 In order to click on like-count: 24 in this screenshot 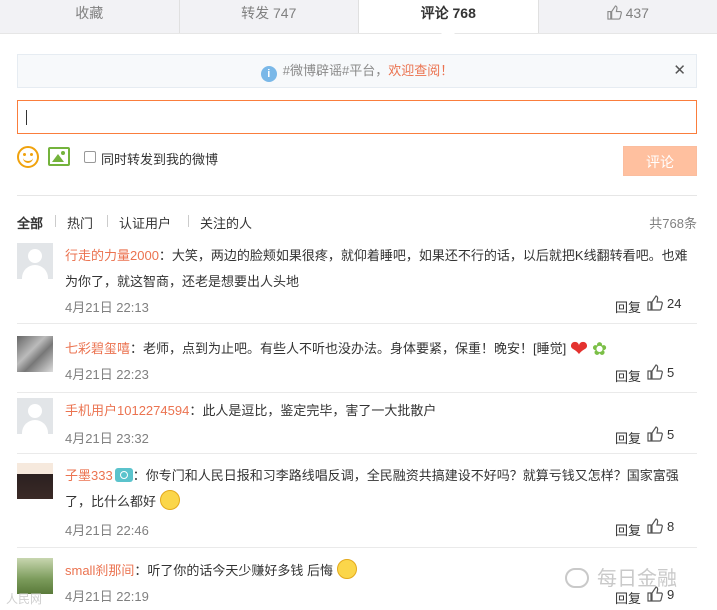, I will do `click(674, 303)`.